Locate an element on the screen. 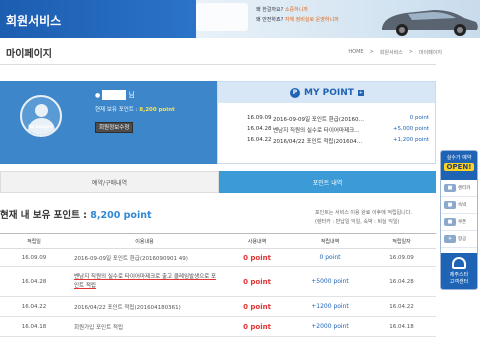  user-name-suffix: 님 is located at coordinates (131, 95).